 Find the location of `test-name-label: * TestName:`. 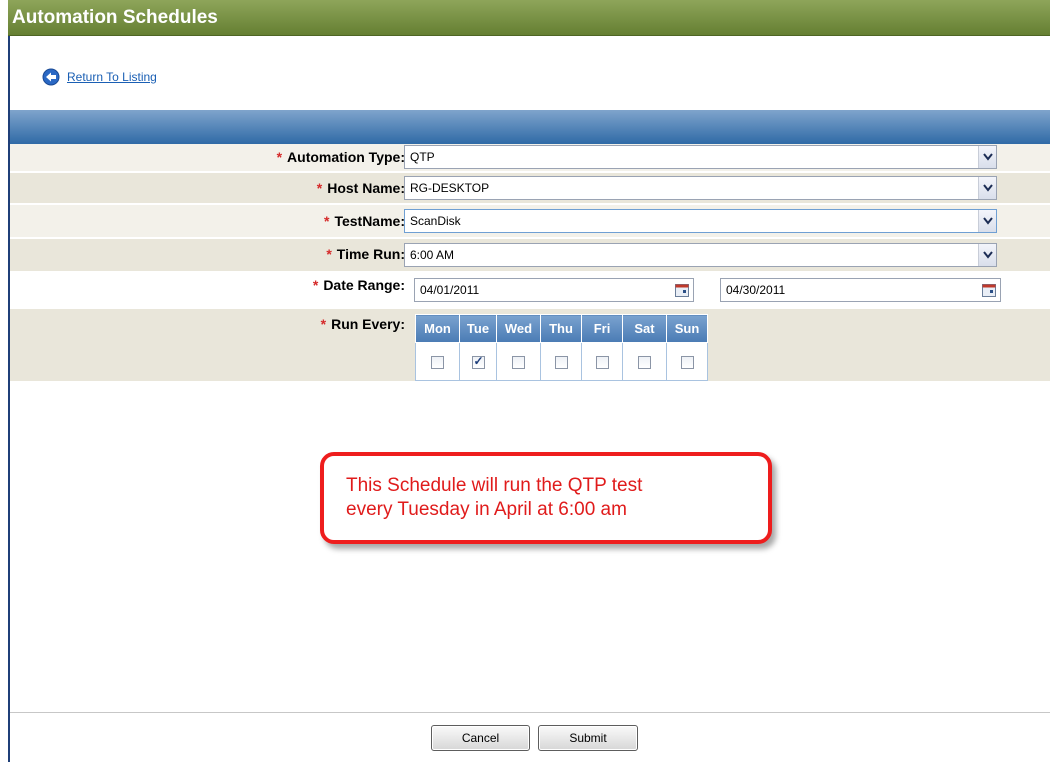

test-name-label: * TestName: is located at coordinates (364, 221).